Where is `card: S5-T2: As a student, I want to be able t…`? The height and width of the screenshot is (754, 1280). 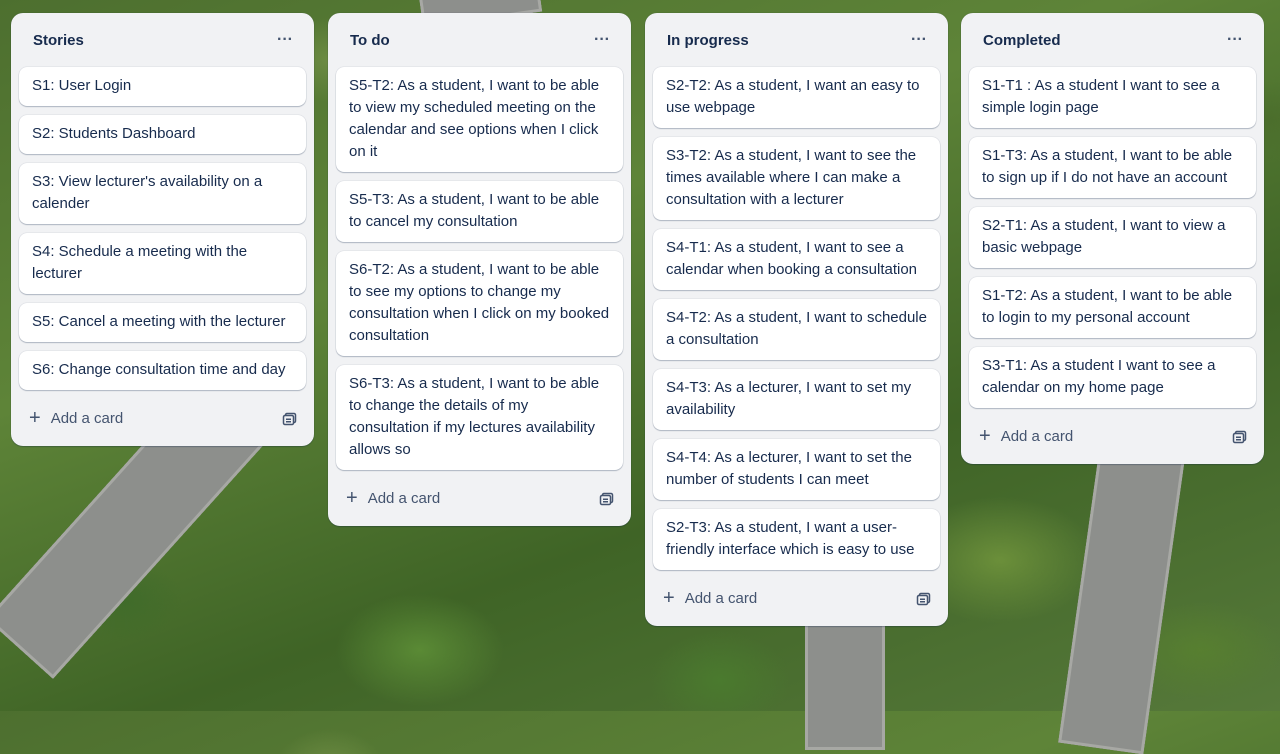
card: S5-T2: As a student, I want to be able t… is located at coordinates (479, 119).